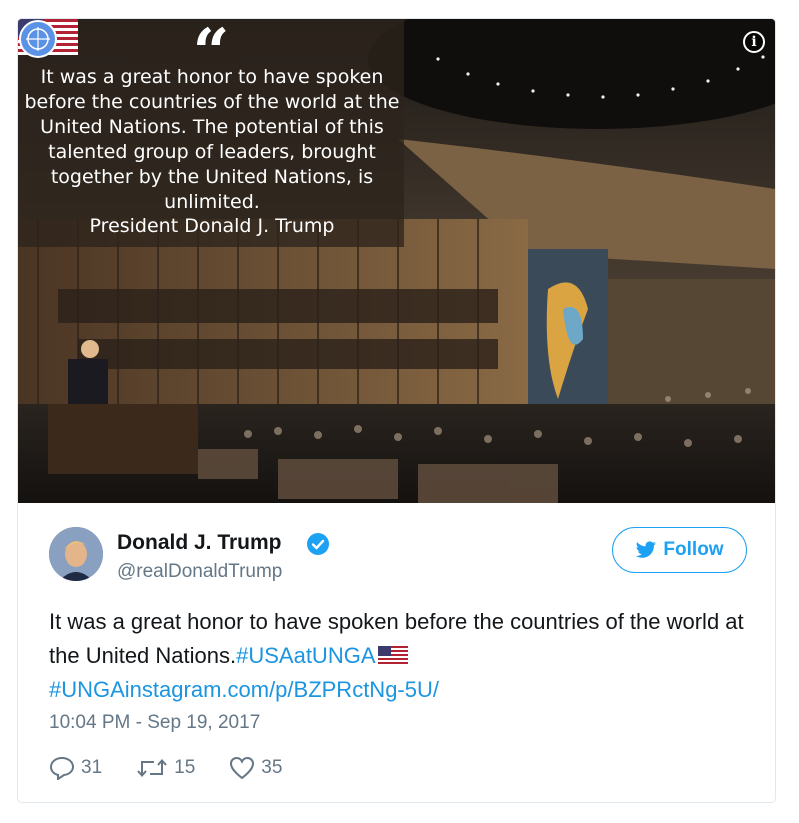 The height and width of the screenshot is (823, 799). Describe the element at coordinates (305, 655) in the screenshot. I see `hashtag-usaatunga: #USAatUNGA` at that location.